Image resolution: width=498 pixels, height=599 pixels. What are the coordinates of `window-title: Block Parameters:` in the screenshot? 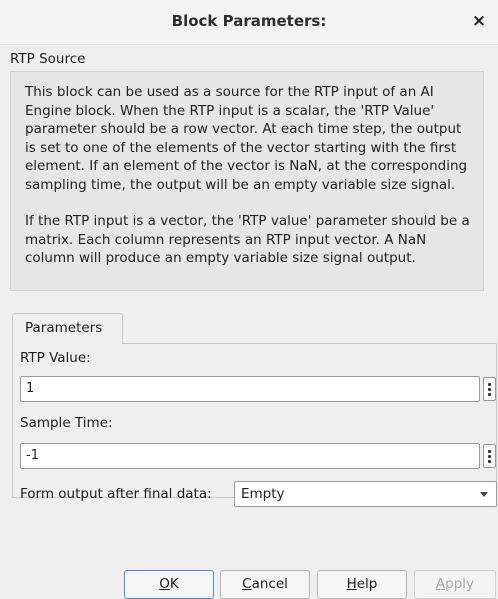 It's located at (249, 21).